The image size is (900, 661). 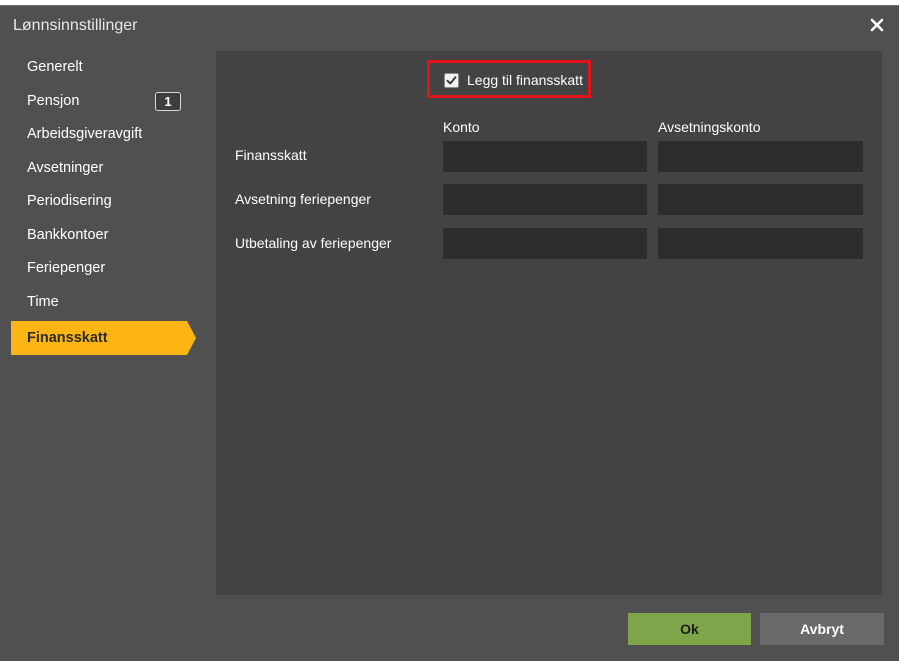 I want to click on close-icon, so click(x=877, y=25).